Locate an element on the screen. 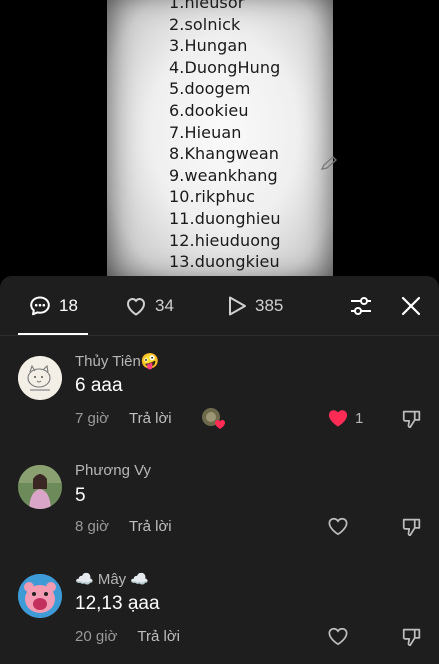 This screenshot has width=439, height=664. comment-text: 6 aaa is located at coordinates (99, 385).